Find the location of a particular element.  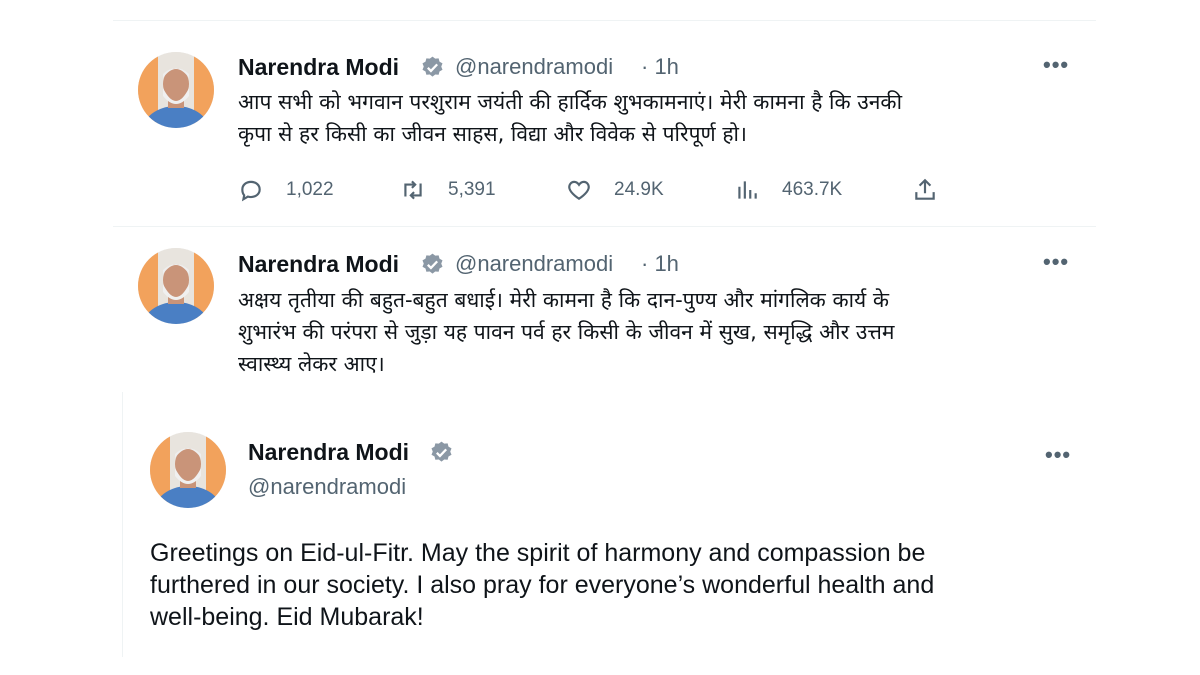

like-icon is located at coordinates (579, 190).